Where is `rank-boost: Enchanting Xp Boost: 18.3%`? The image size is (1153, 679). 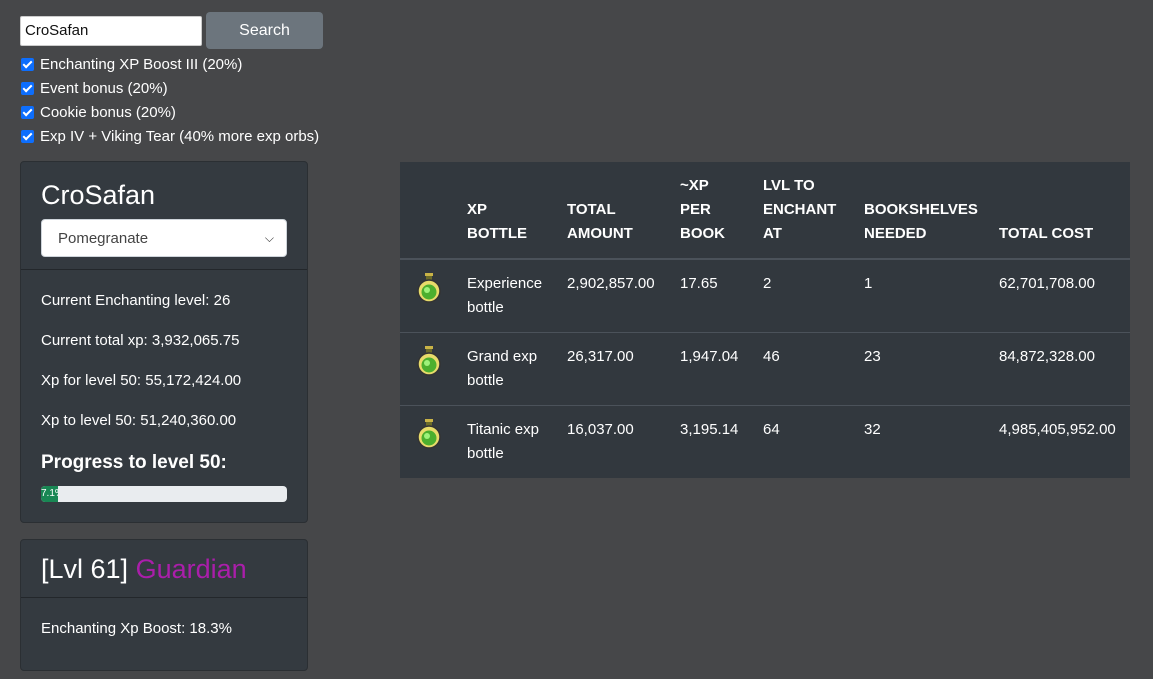
rank-boost: Enchanting Xp Boost: 18.3% is located at coordinates (136, 628).